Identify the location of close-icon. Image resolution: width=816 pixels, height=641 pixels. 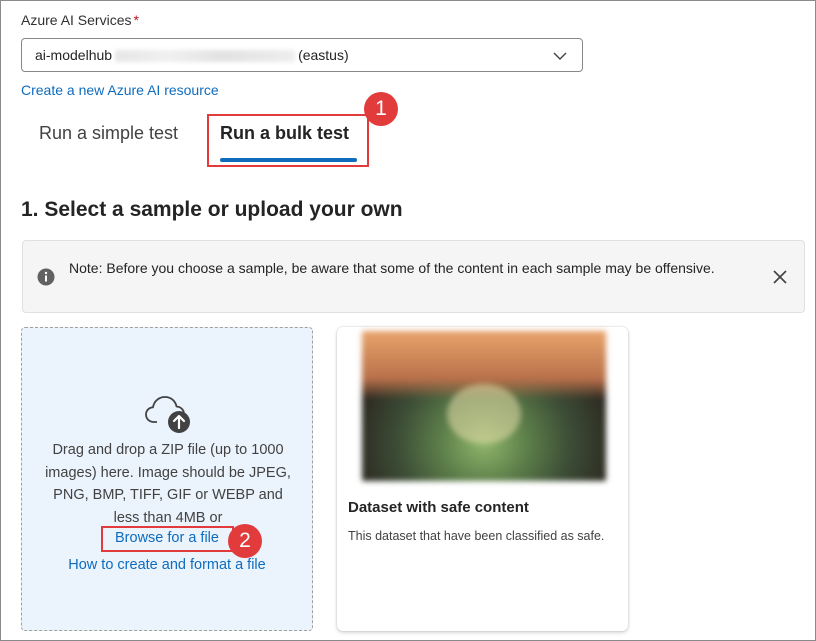
(780, 277).